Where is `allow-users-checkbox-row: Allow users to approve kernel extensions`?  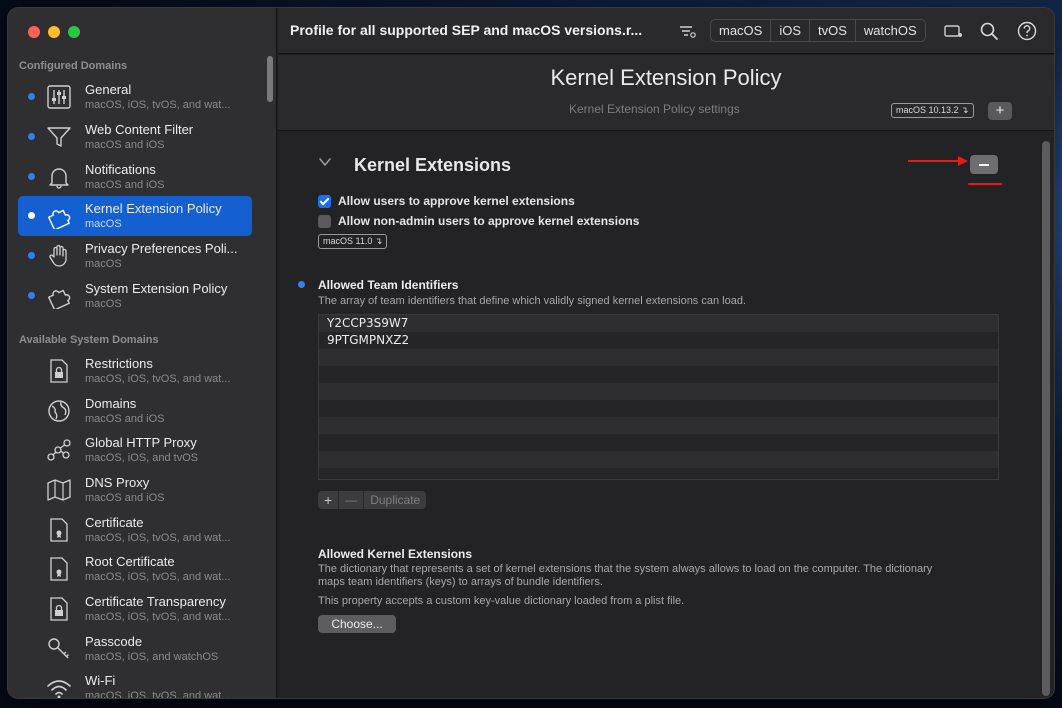
allow-users-checkbox-row: Allow users to approve kernel extensions is located at coordinates (446, 201).